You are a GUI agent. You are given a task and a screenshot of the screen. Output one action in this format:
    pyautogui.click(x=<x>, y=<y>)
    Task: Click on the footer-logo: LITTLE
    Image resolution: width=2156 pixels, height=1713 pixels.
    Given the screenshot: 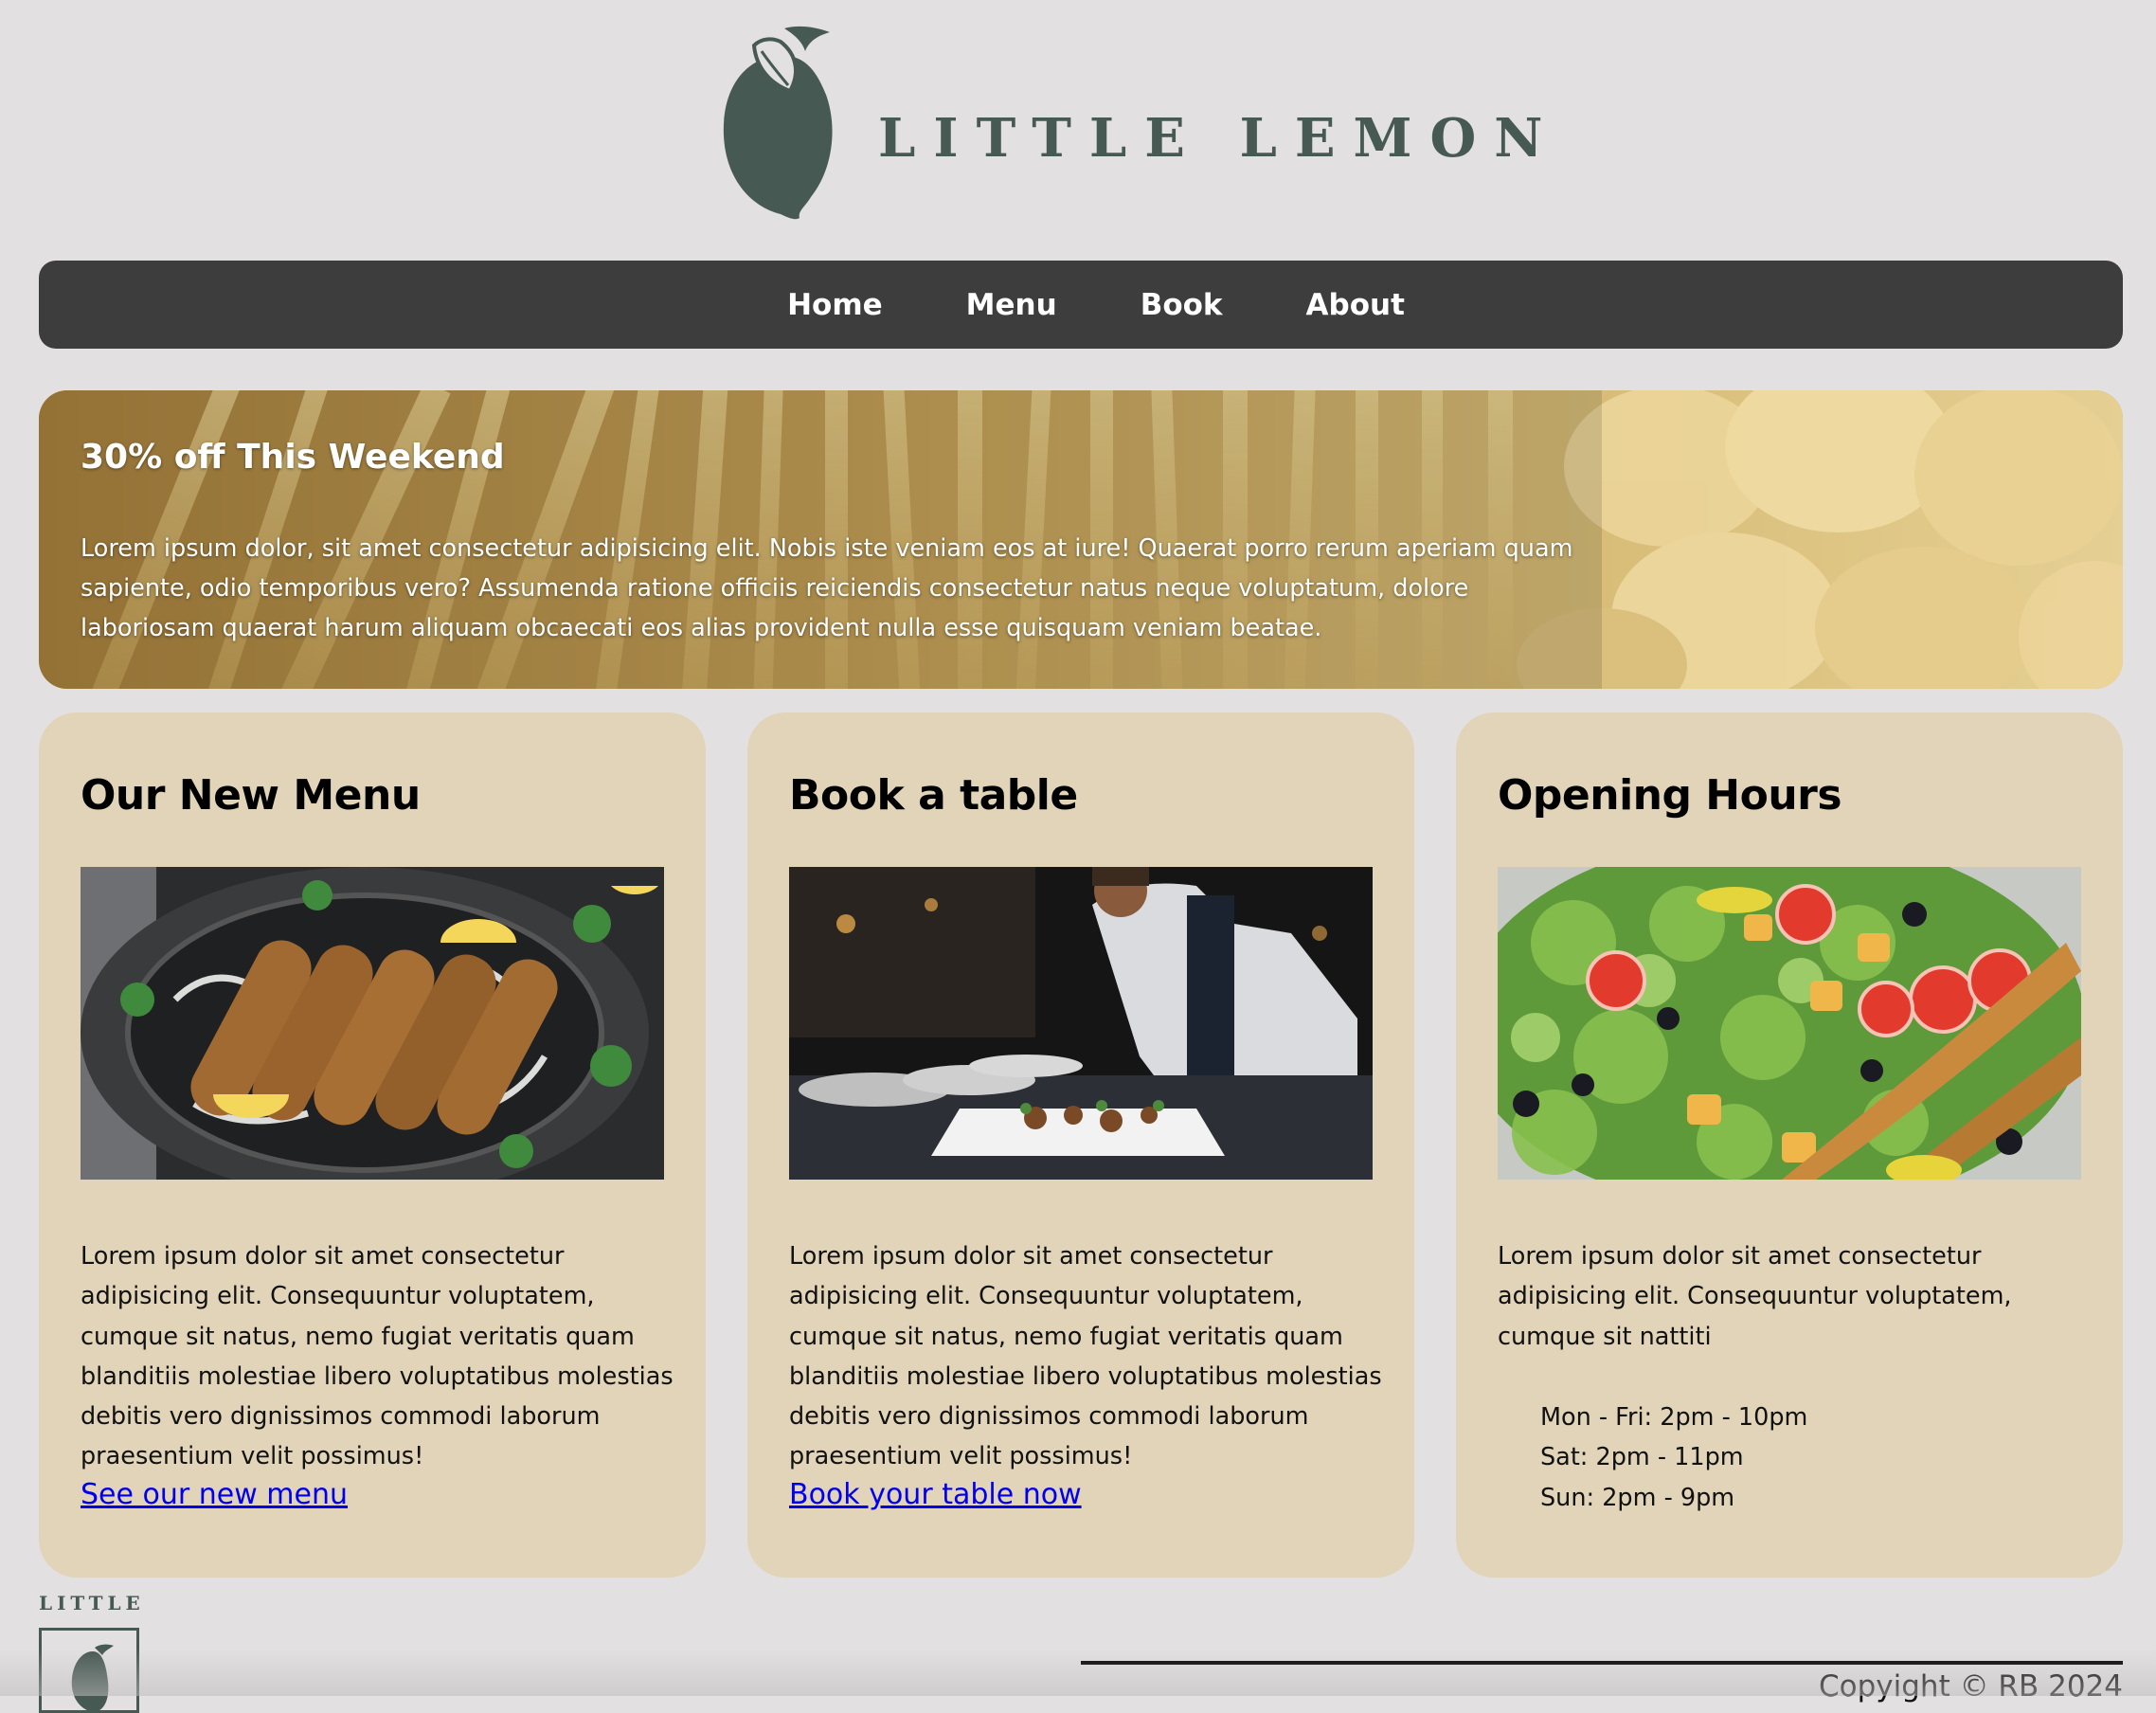 What is the action you would take?
    pyautogui.click(x=96, y=1652)
    